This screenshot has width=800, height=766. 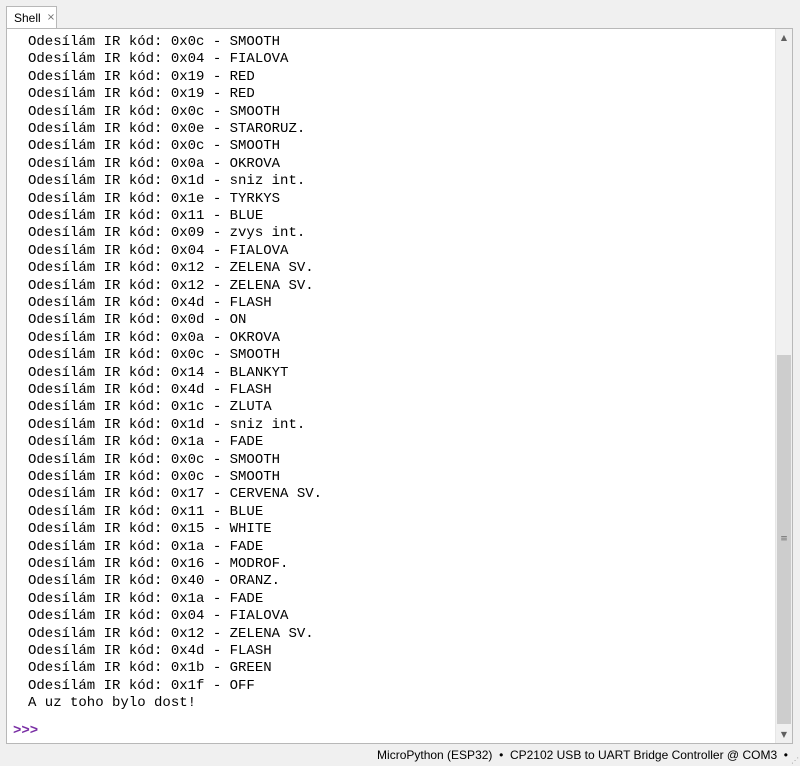 What do you see at coordinates (400, 15) in the screenshot?
I see `tab-bar: Shell ×` at bounding box center [400, 15].